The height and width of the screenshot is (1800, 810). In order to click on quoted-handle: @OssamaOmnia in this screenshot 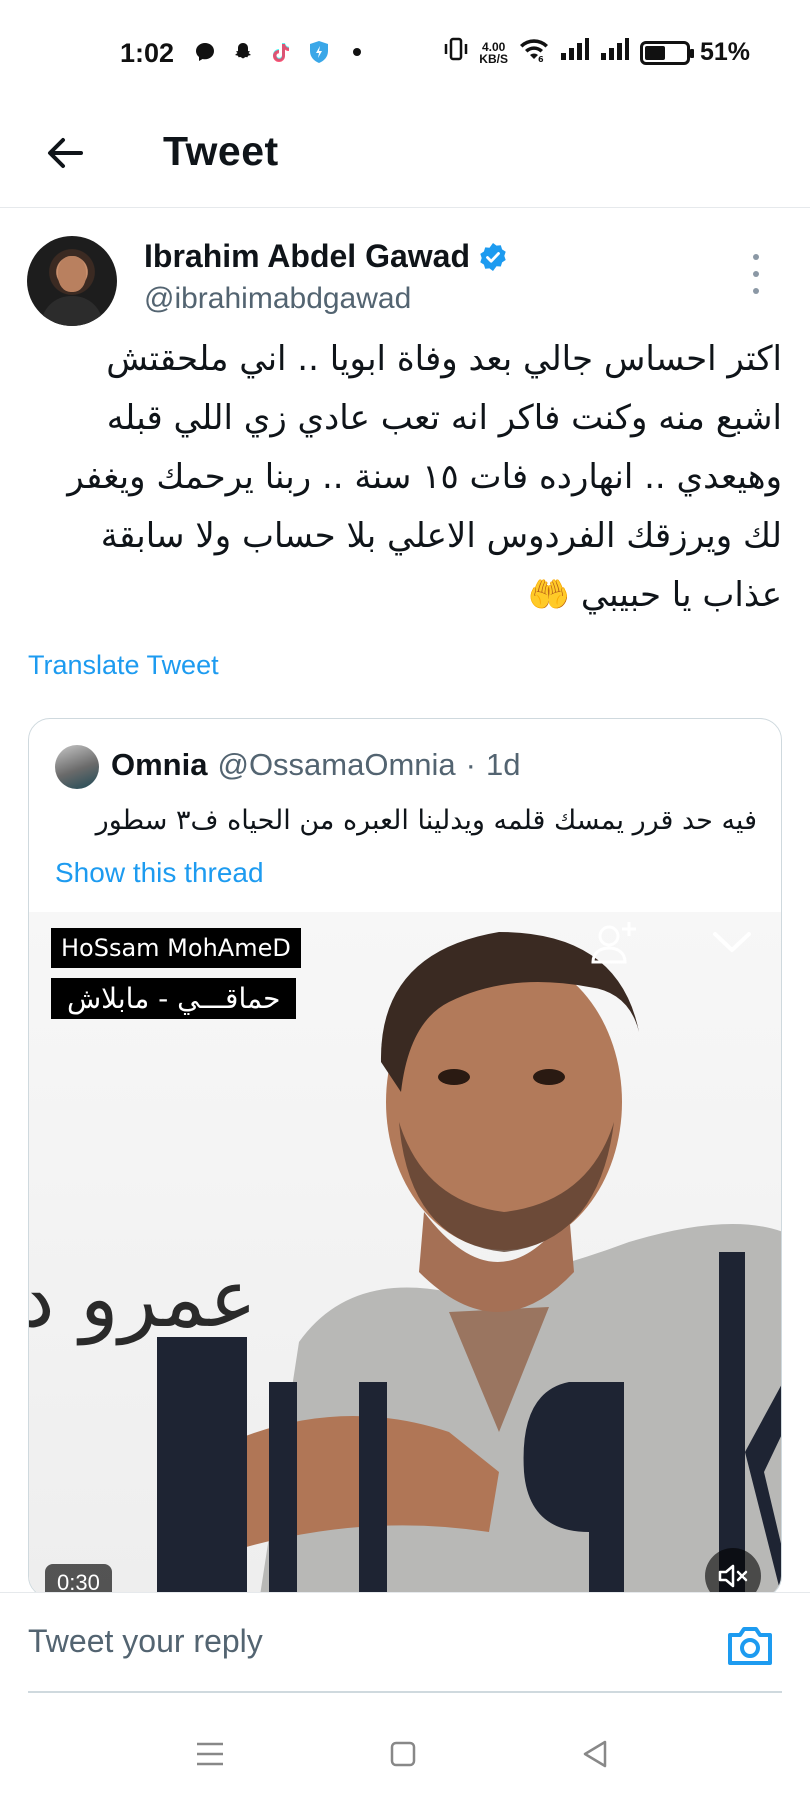, I will do `click(336, 764)`.